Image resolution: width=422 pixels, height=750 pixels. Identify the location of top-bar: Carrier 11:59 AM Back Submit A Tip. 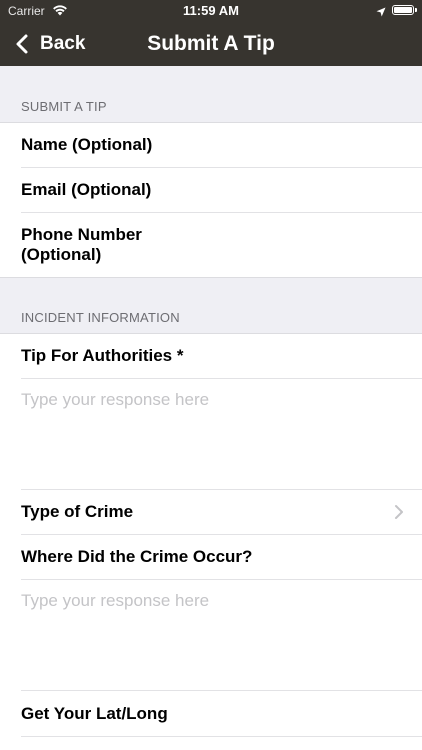
(211, 33).